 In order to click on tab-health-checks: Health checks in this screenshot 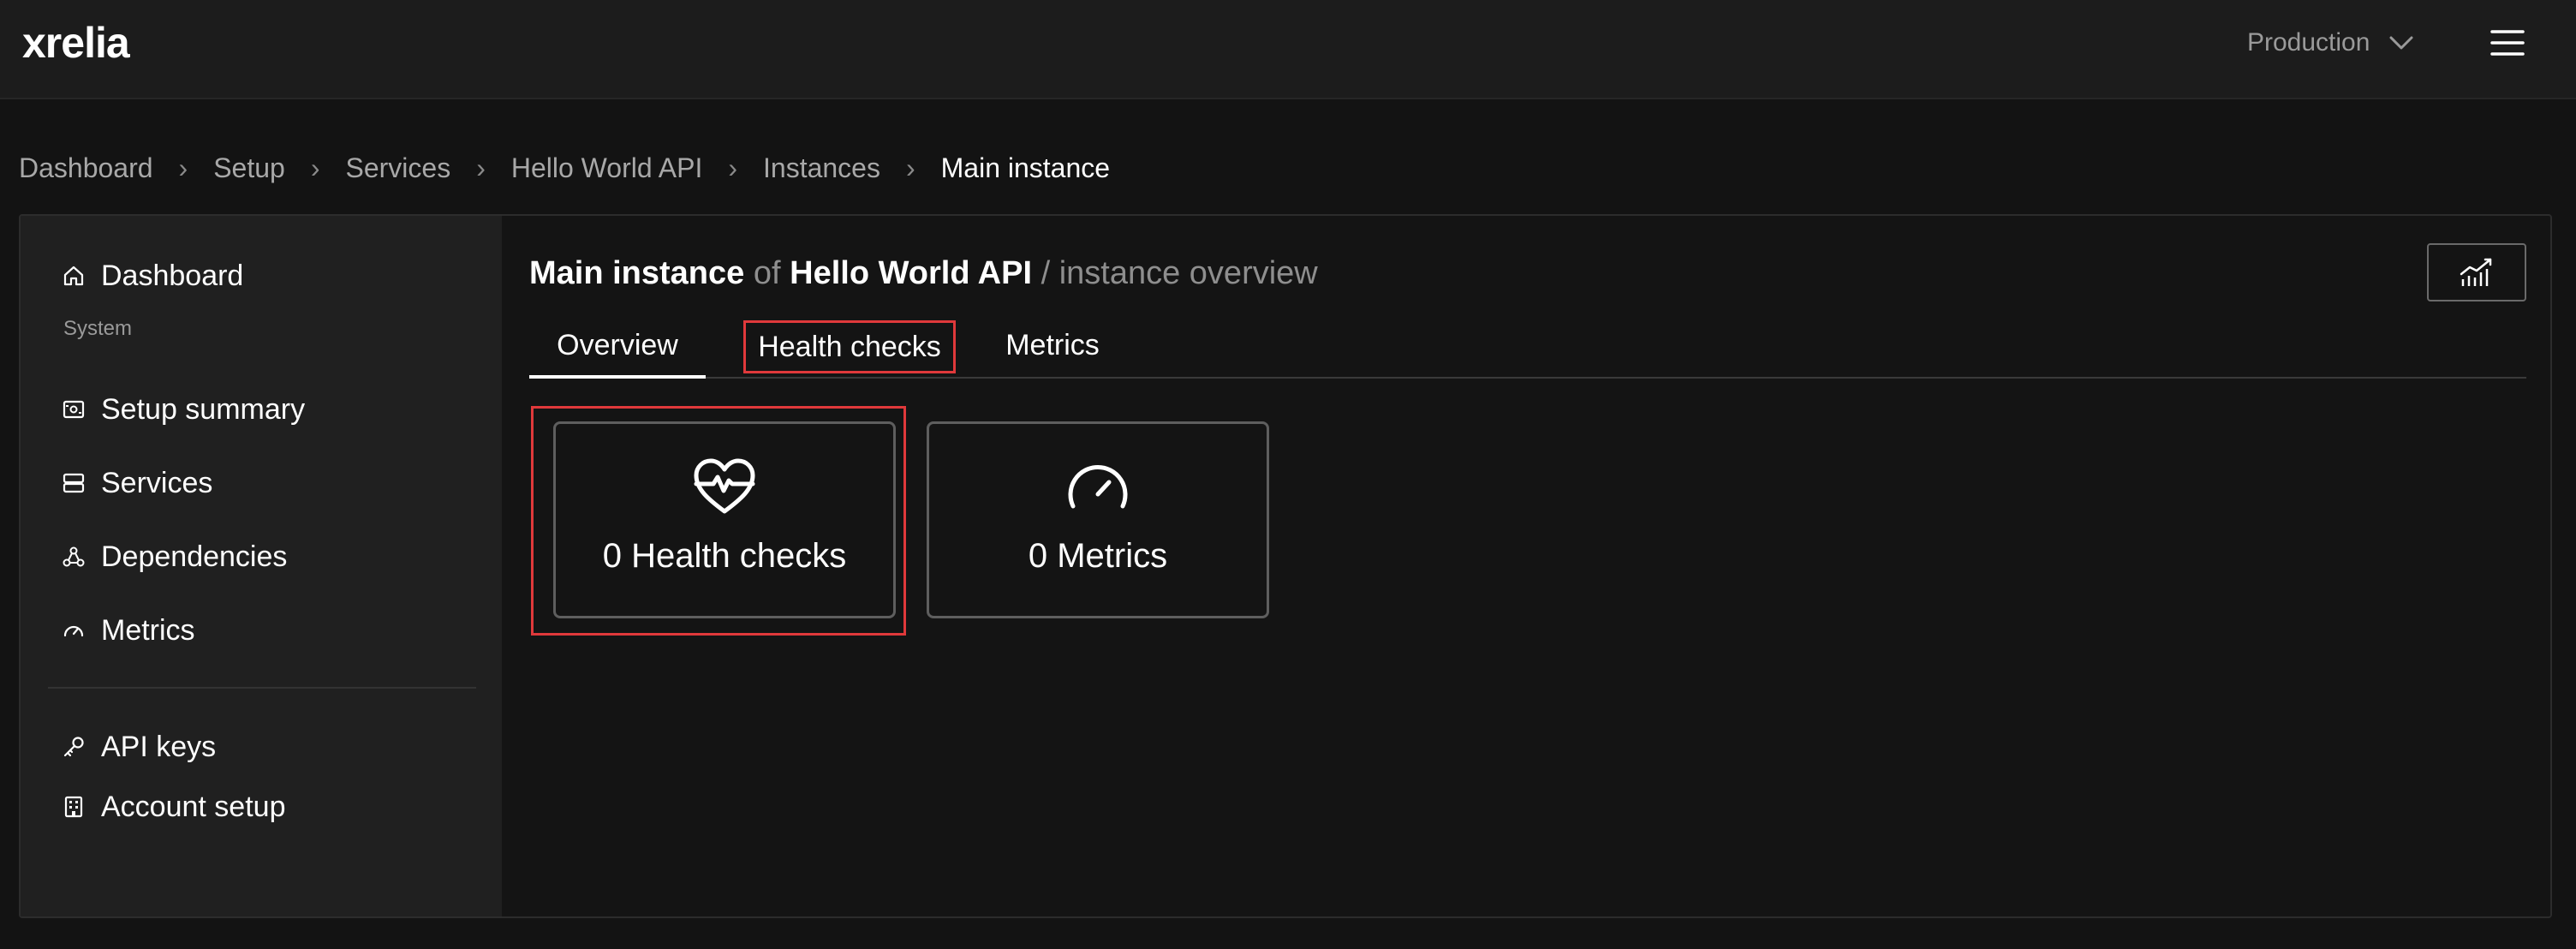, I will do `click(850, 349)`.